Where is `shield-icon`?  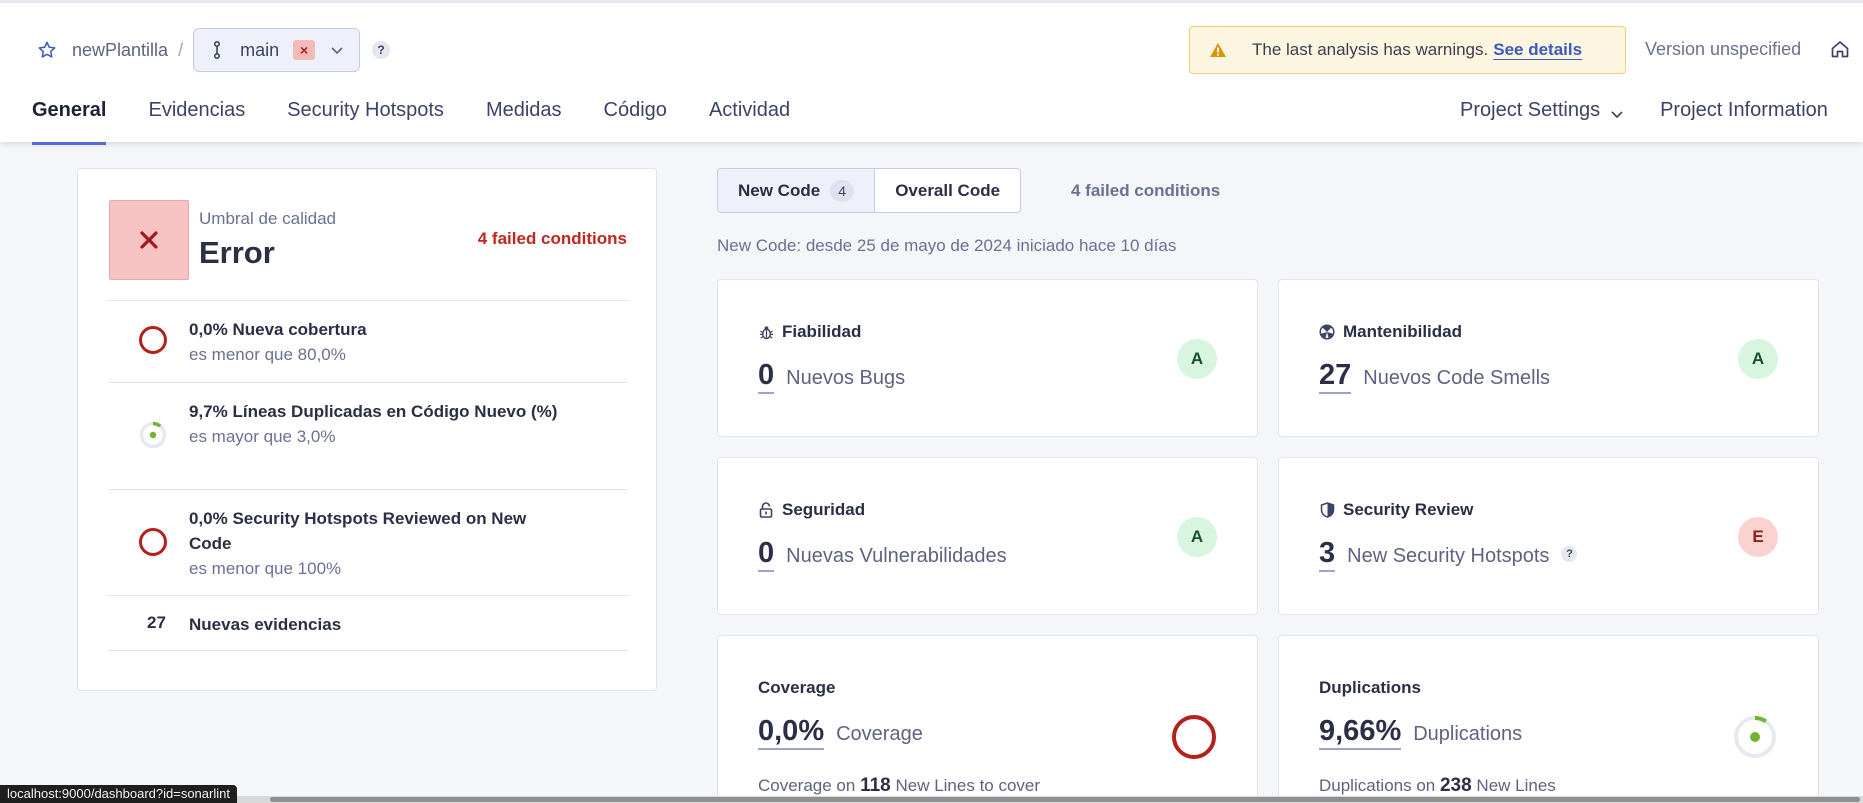
shield-icon is located at coordinates (1327, 510).